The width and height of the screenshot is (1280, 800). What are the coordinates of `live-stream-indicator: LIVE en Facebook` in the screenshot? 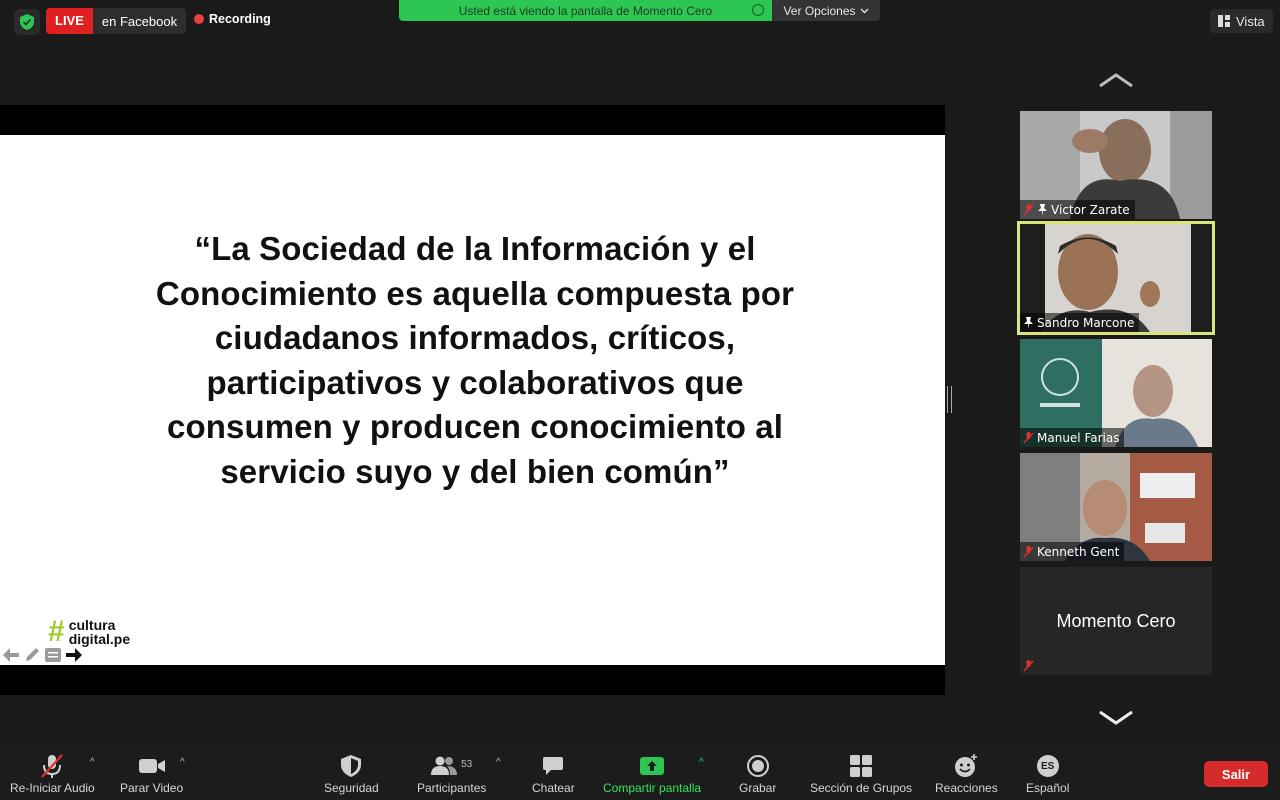 It's located at (116, 21).